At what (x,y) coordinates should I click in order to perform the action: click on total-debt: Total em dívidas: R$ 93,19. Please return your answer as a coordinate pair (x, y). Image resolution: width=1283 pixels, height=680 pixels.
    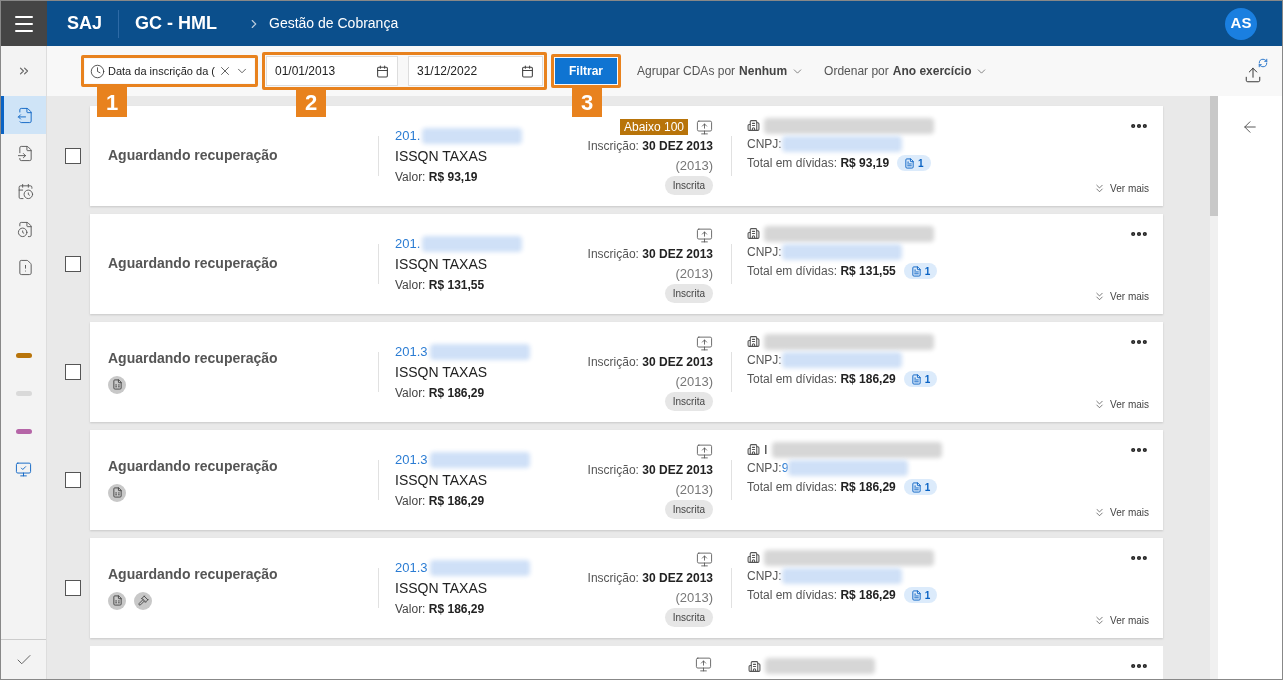
    Looking at the image, I should click on (818, 163).